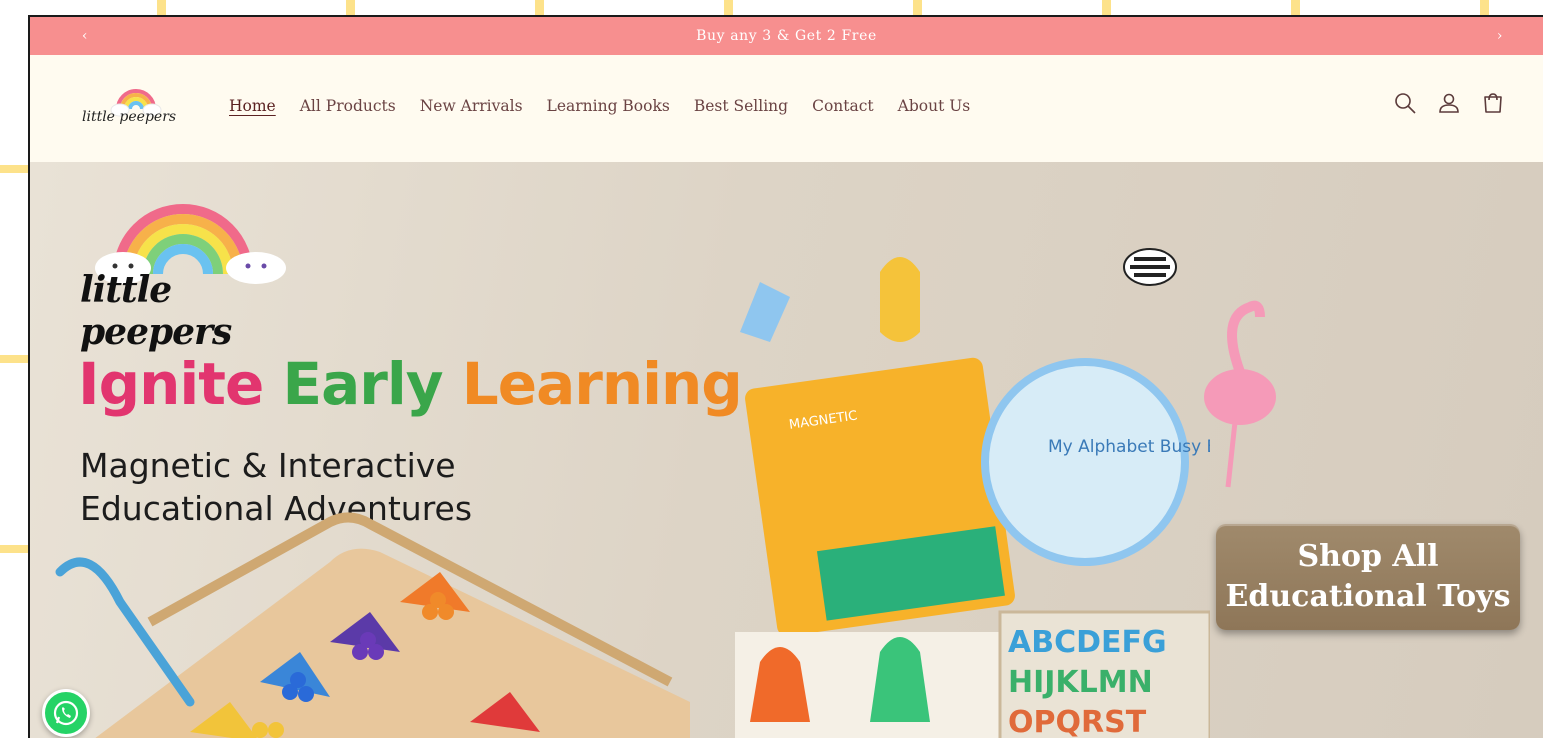 The width and height of the screenshot is (1543, 738). I want to click on chevron-right-icon: ›, so click(1500, 36).